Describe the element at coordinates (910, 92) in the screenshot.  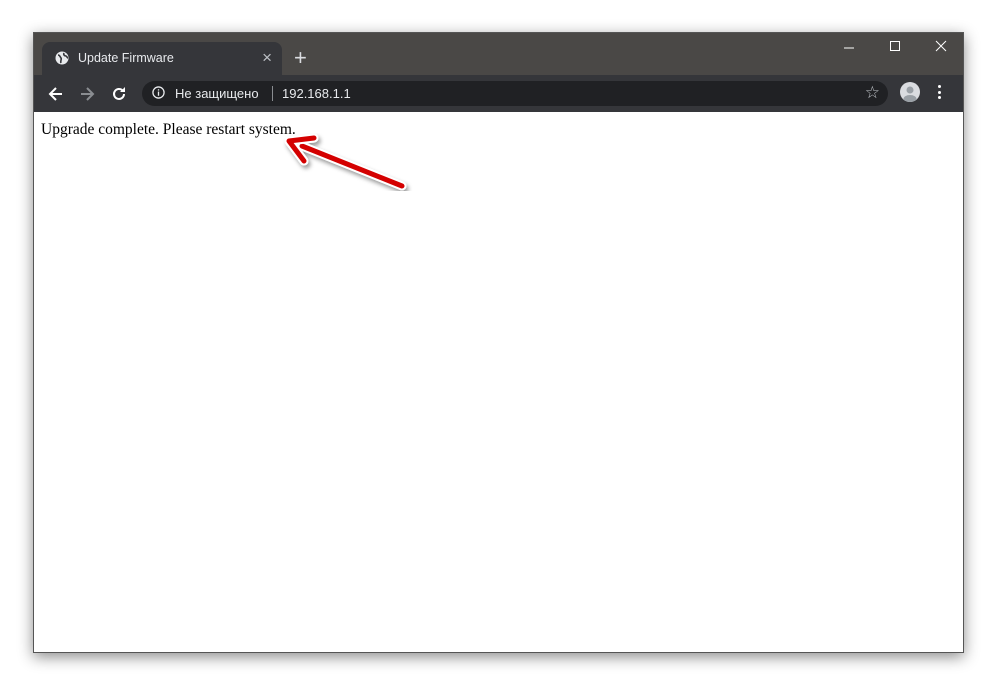
I see `profile-avatar-icon` at that location.